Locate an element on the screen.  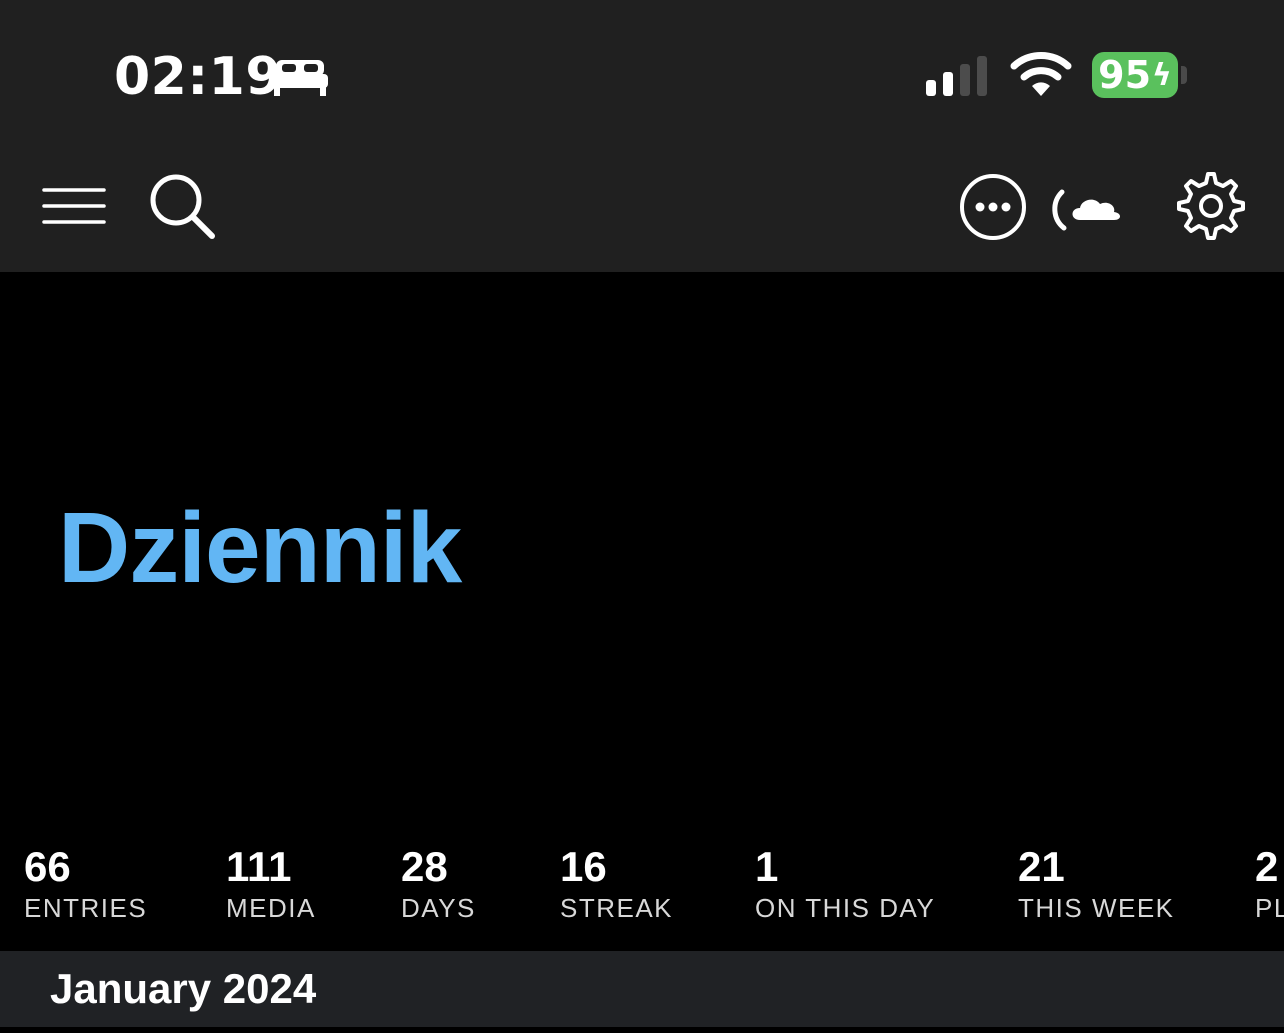
cloud-sync-icon is located at coordinates (1088, 209).